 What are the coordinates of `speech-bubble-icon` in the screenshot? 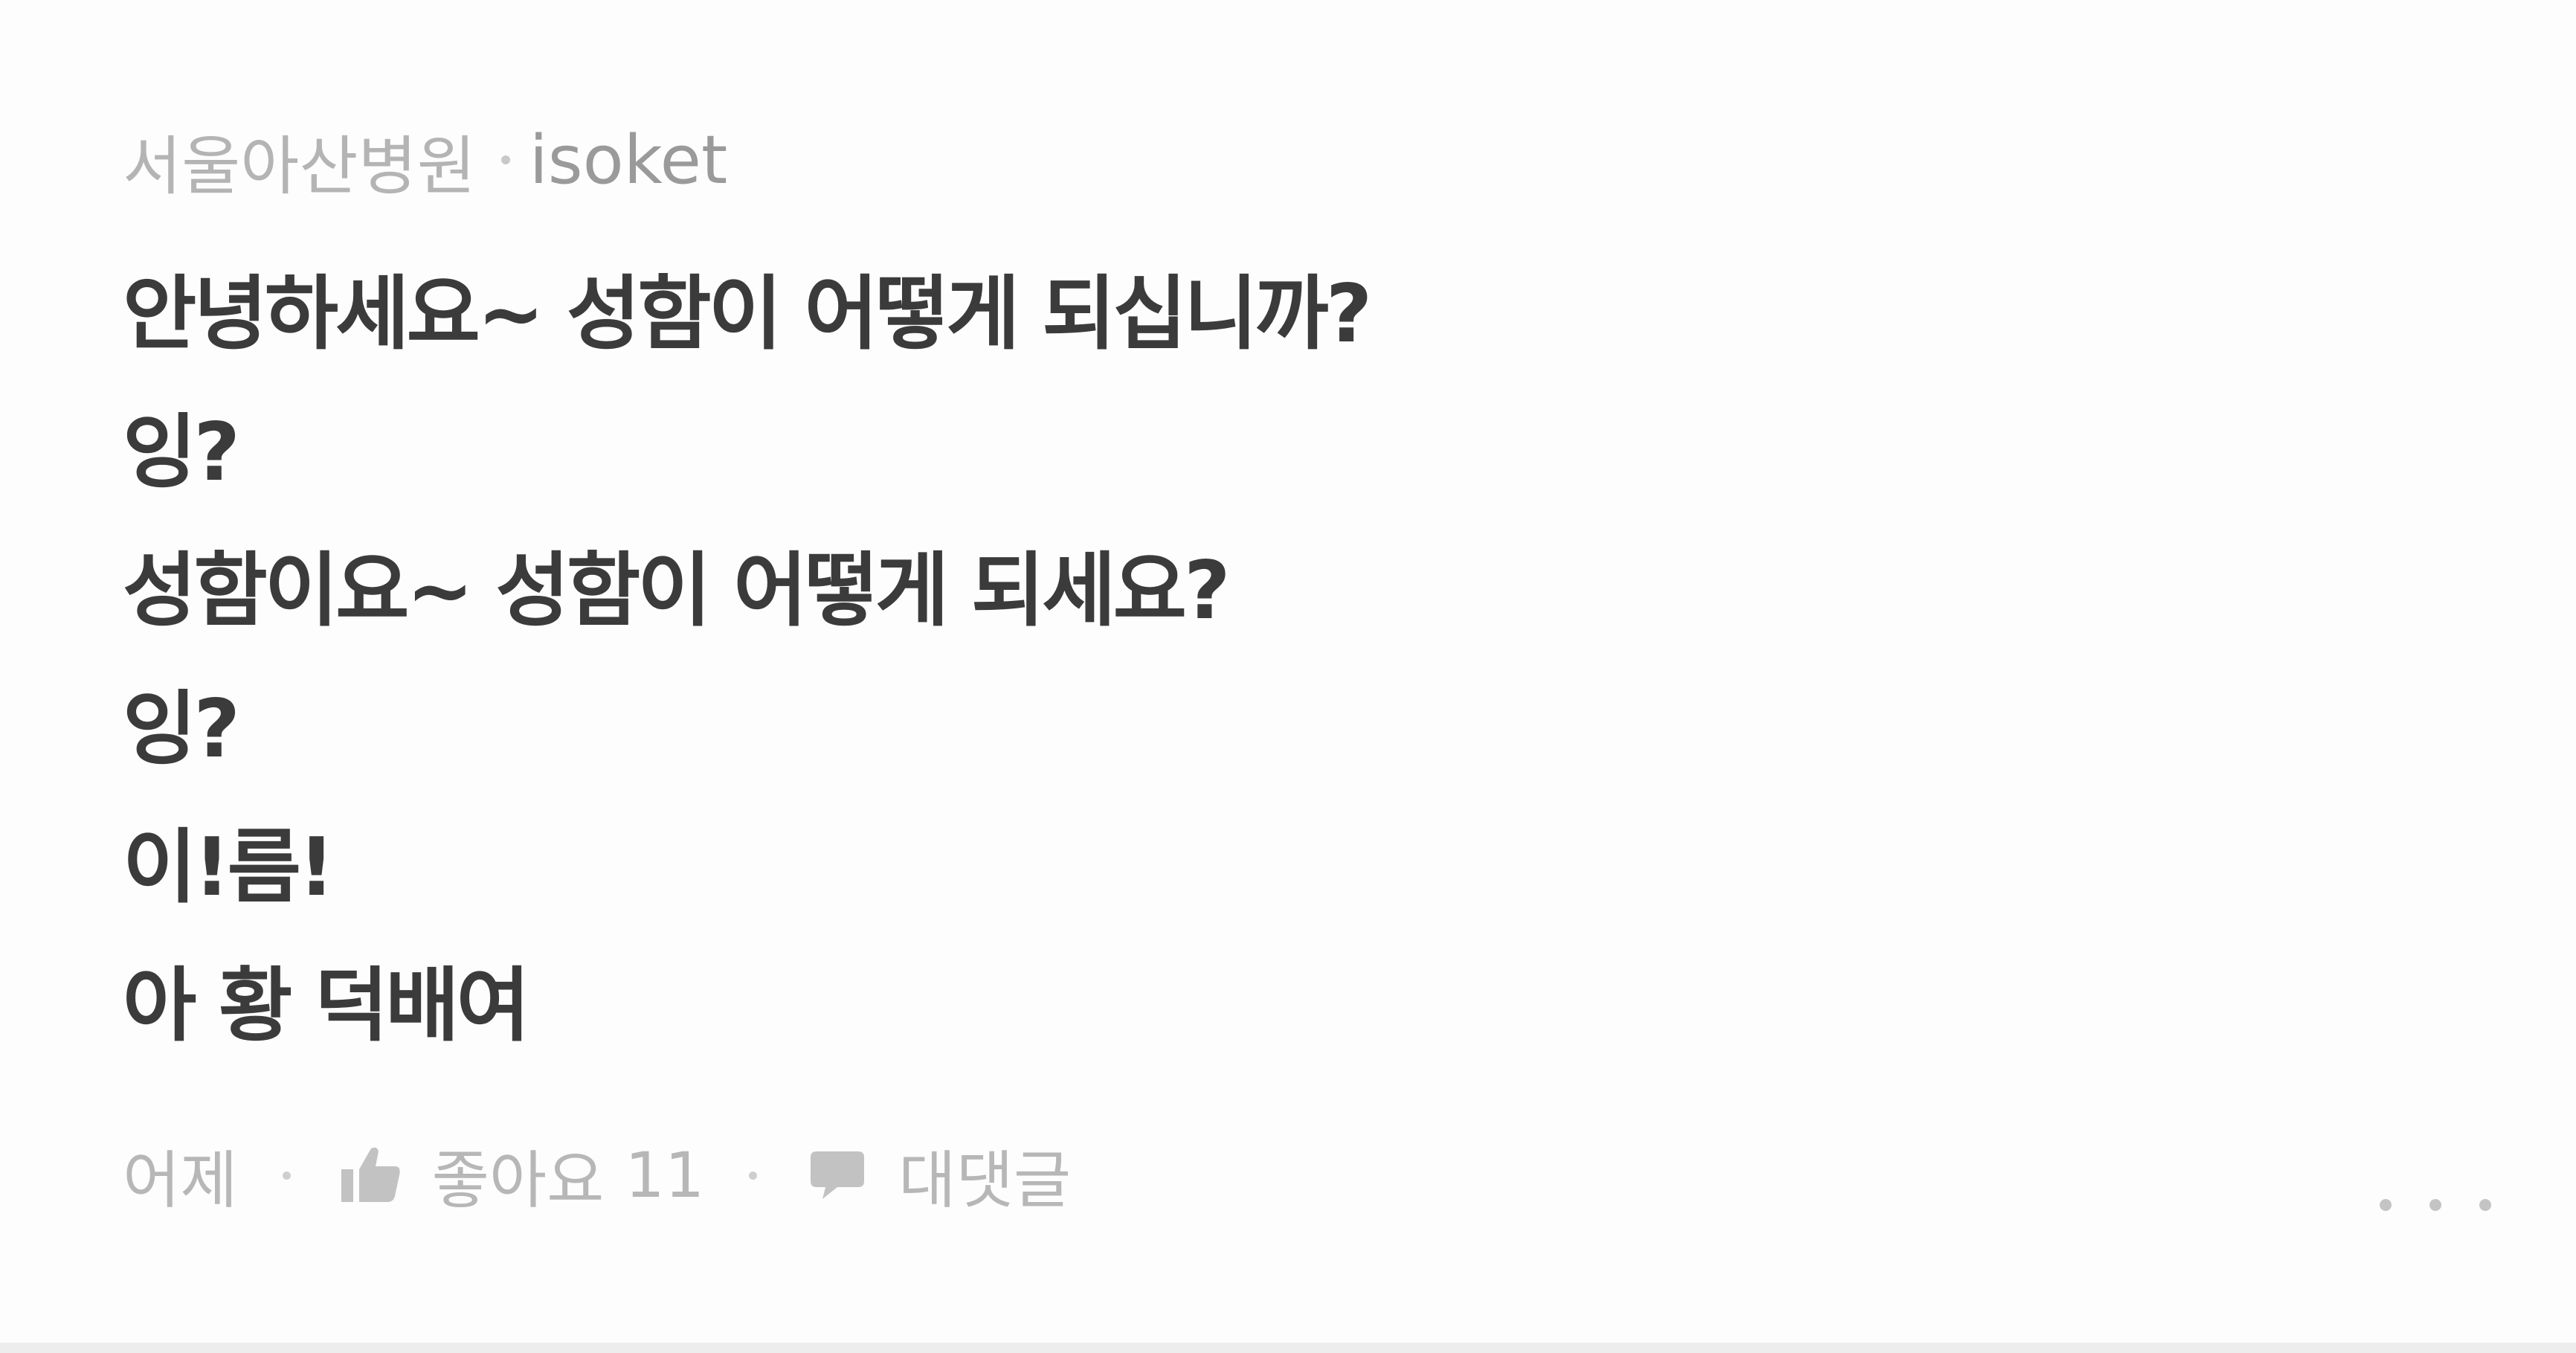 It's located at (837, 1175).